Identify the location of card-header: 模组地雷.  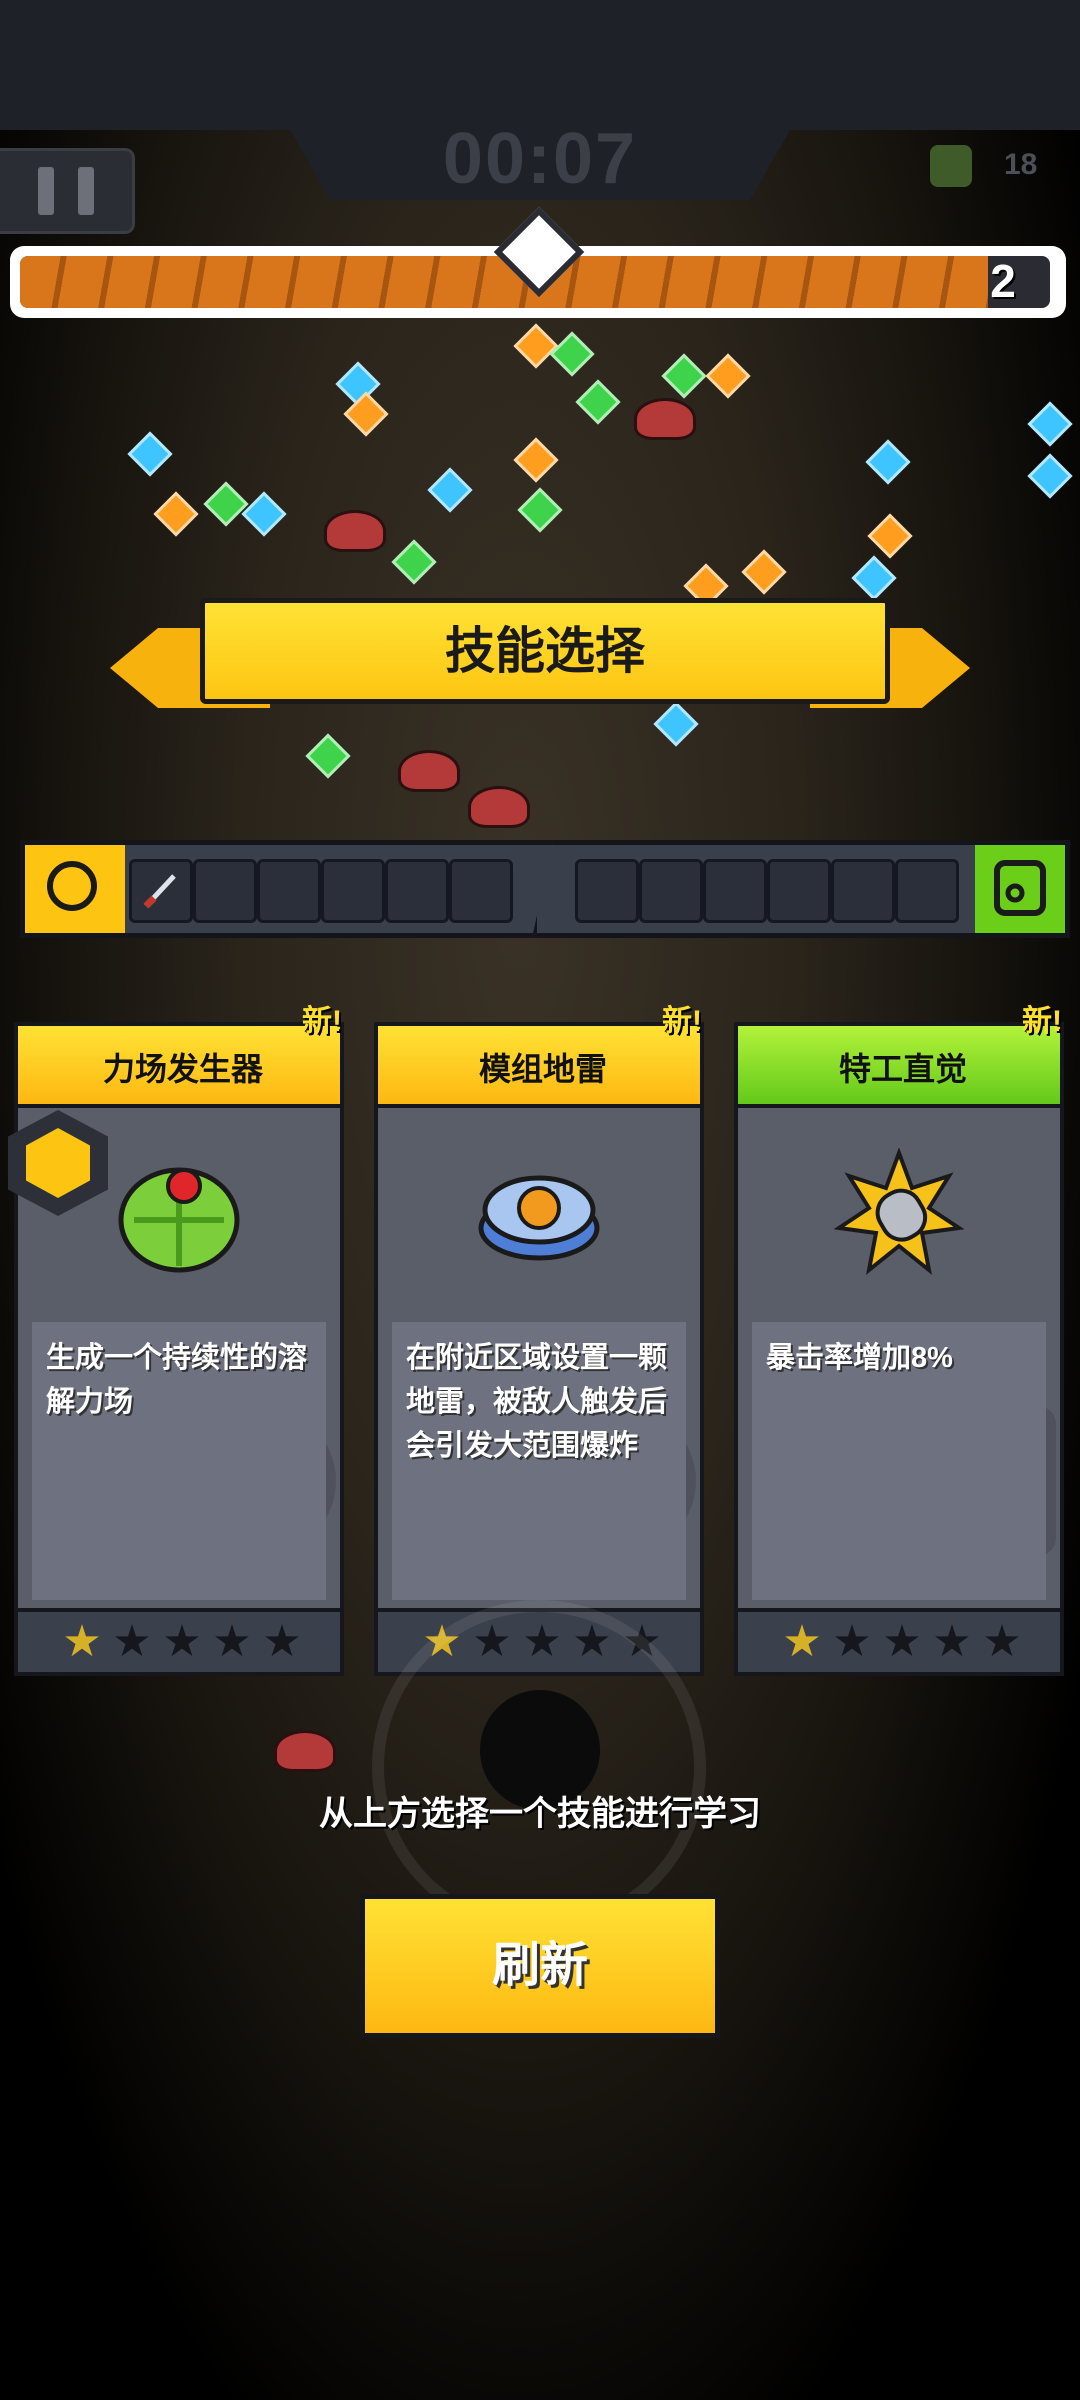
(539, 1065).